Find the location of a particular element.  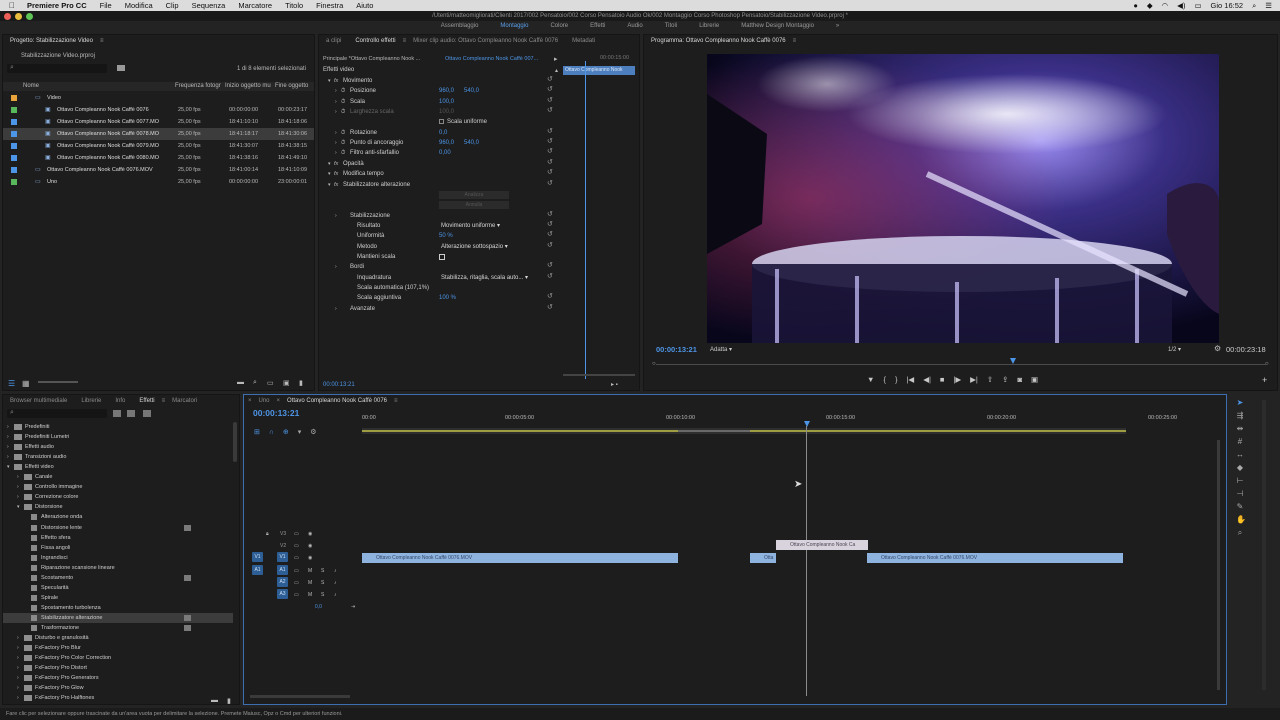

list-icon: ☰ is located at coordinates (1268, 5).